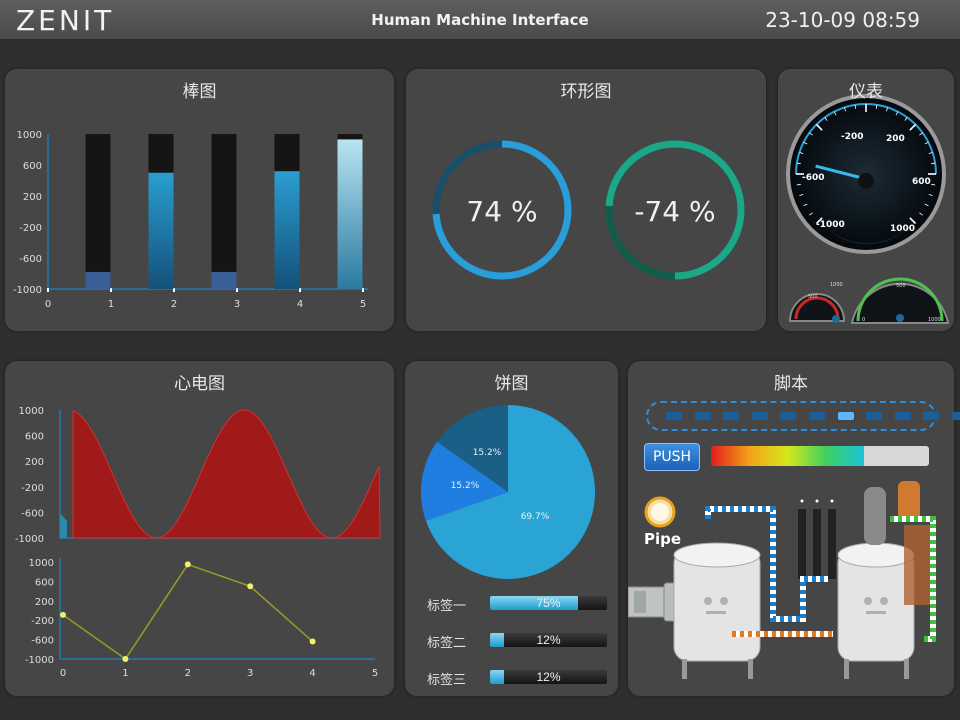  I want to click on ring-chart-panel: 环形图 74 % -74 %, so click(586, 200).